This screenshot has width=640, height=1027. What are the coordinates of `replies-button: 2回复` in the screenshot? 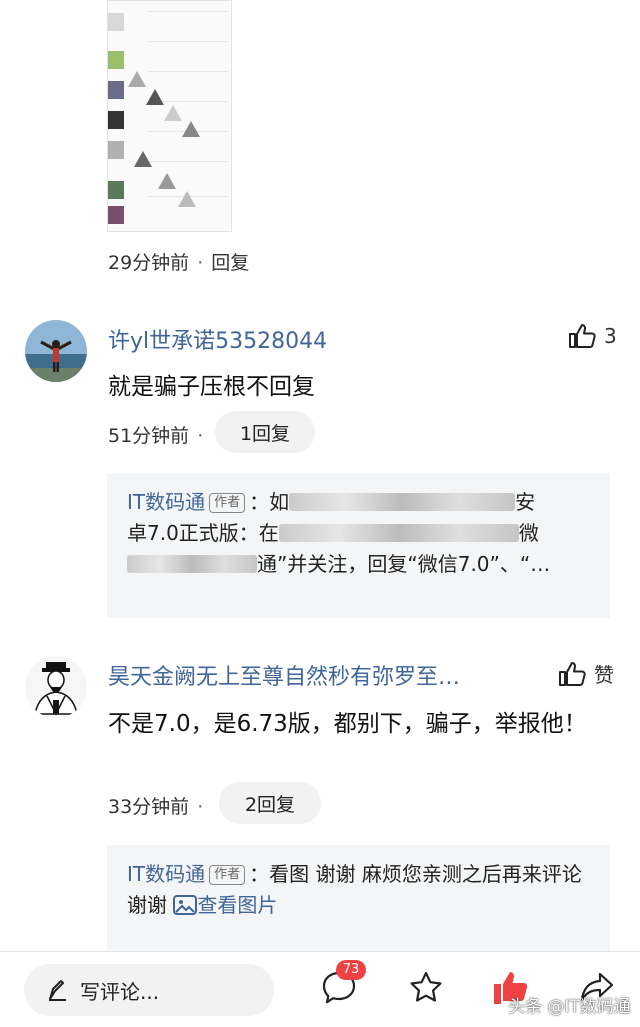 It's located at (270, 803).